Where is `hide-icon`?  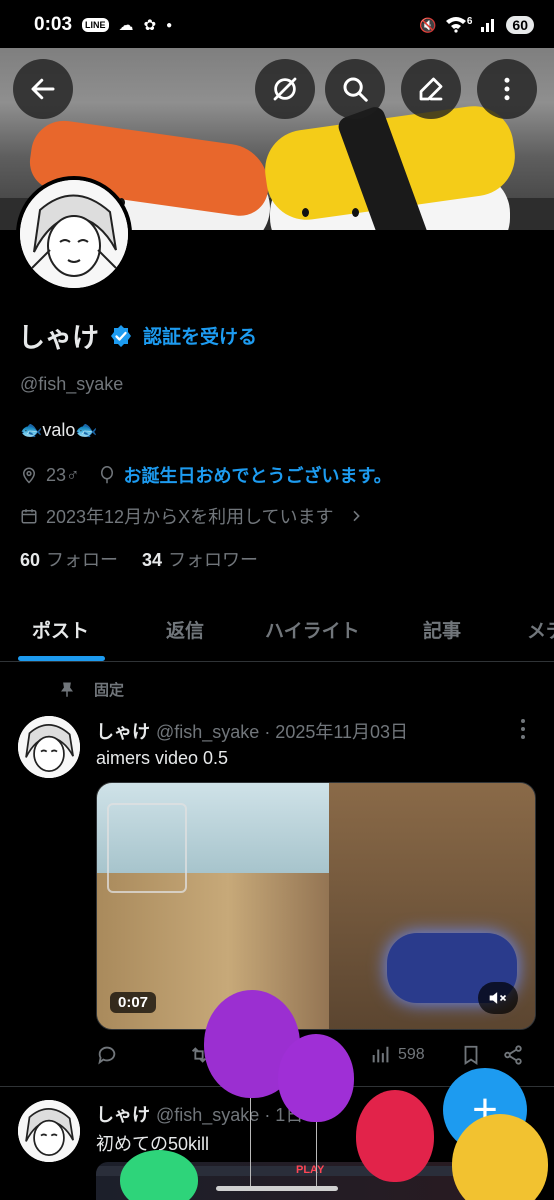 hide-icon is located at coordinates (285, 89).